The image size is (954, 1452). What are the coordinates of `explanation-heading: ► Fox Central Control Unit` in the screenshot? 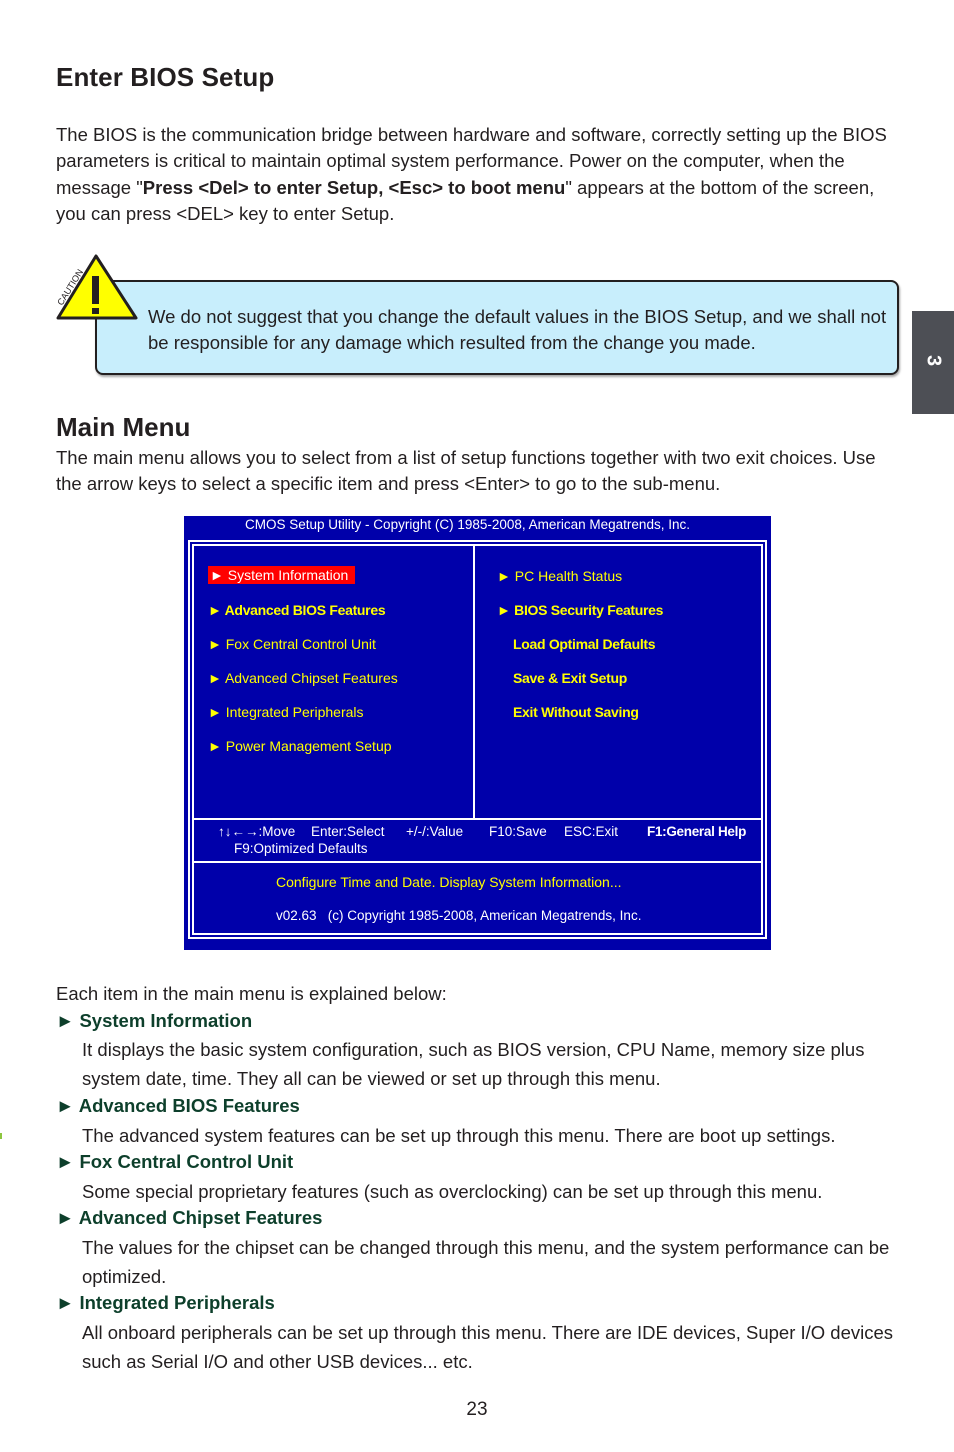 It's located at (175, 1161).